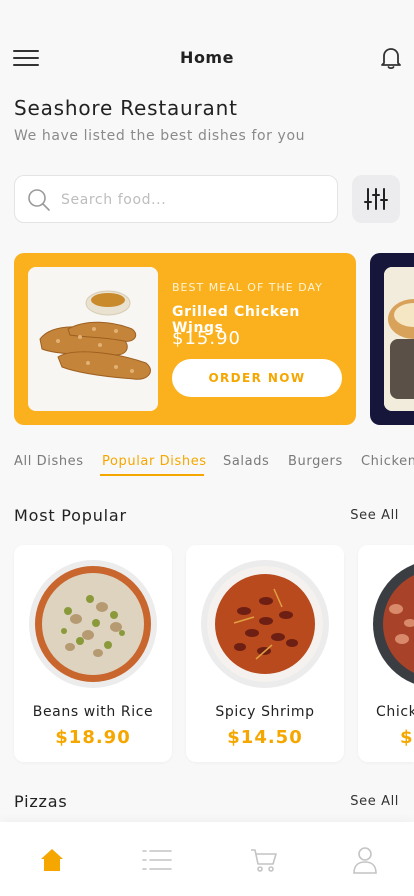  Describe the element at coordinates (93, 624) in the screenshot. I see `beans-rice-image` at that location.